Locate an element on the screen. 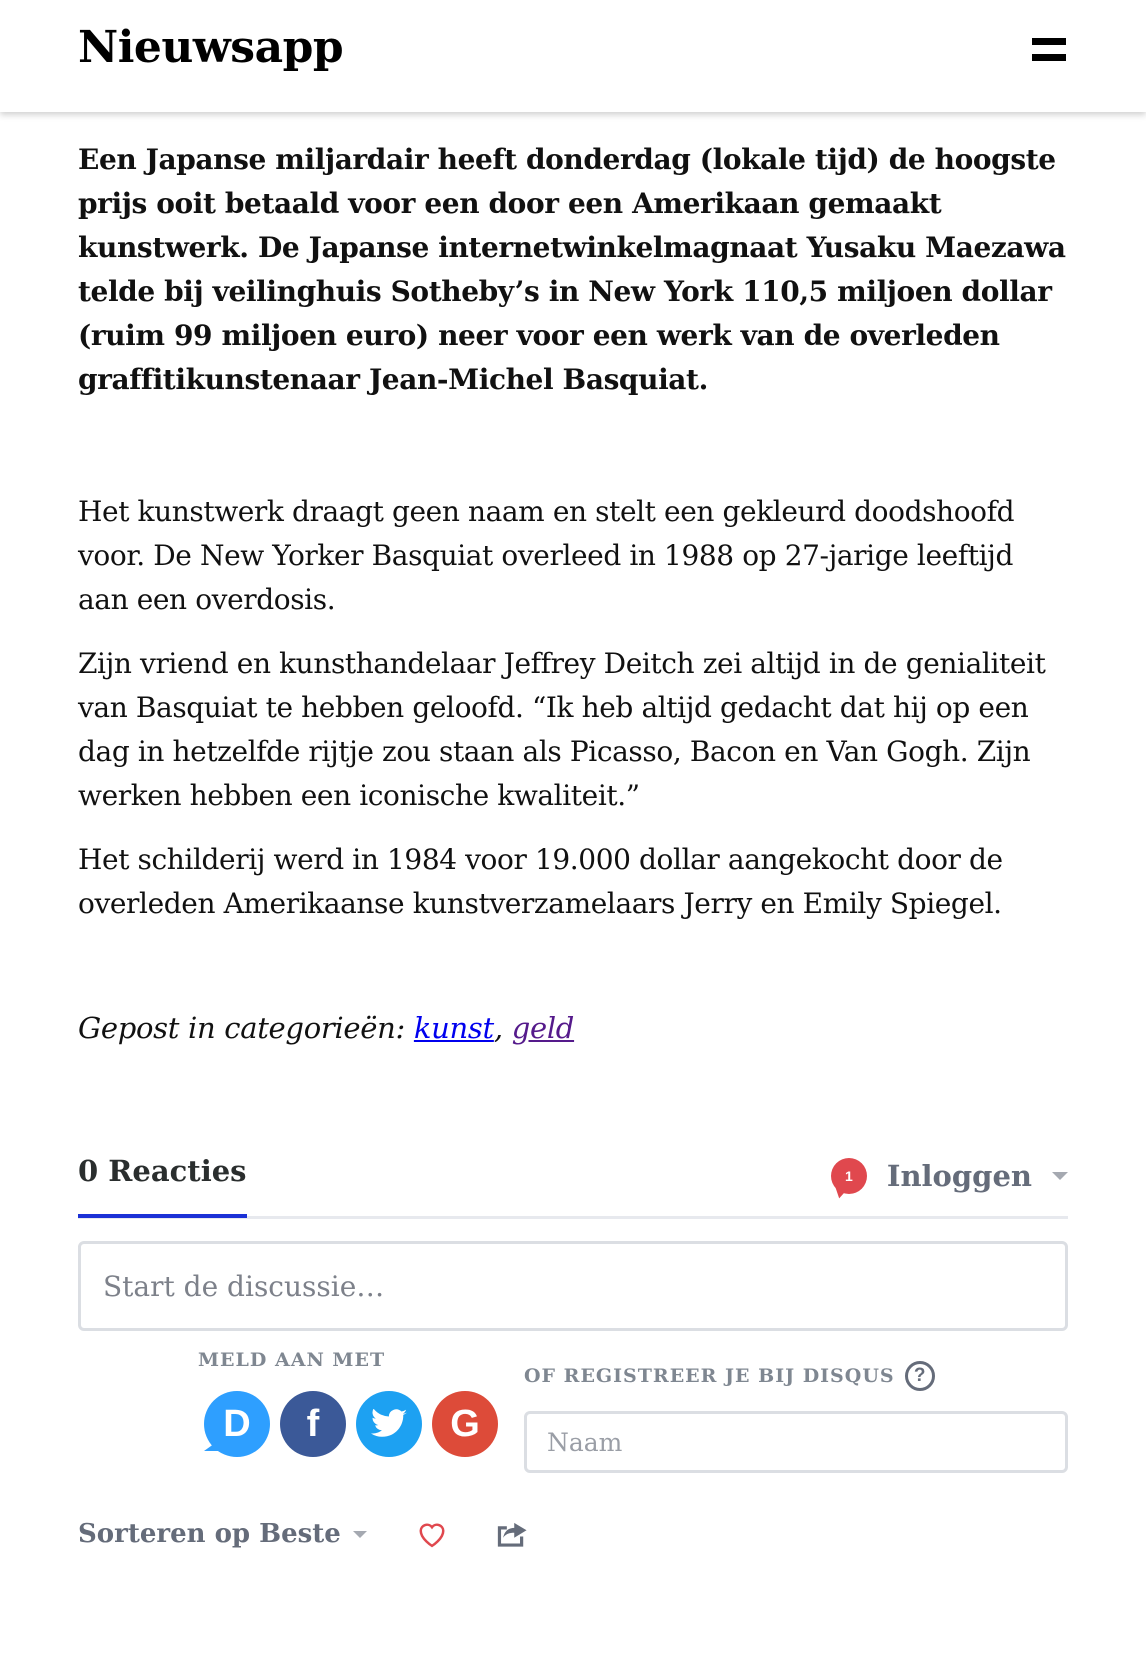 Image resolution: width=1146 pixels, height=1680 pixels. google-icon: G is located at coordinates (465, 1423).